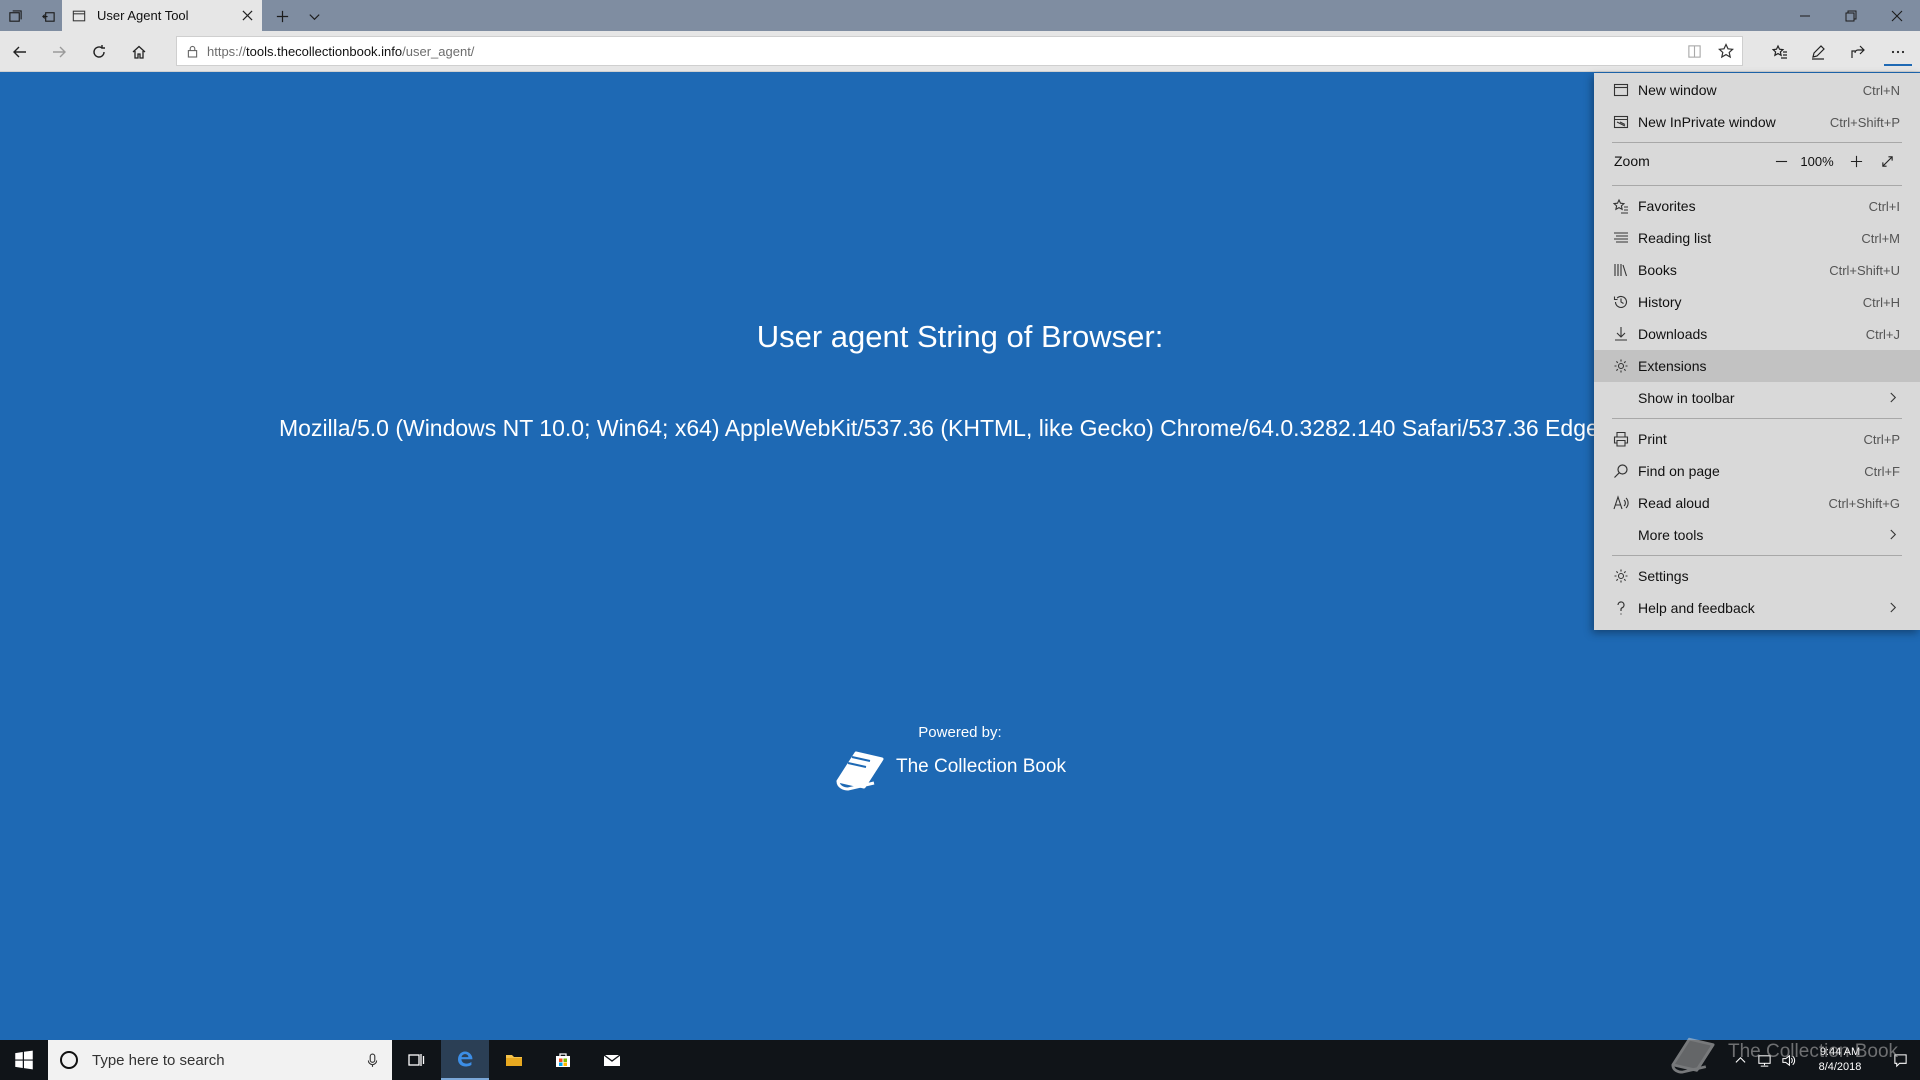 The image size is (1920, 1080). Describe the element at coordinates (80, 16) in the screenshot. I see `page-icon` at that location.